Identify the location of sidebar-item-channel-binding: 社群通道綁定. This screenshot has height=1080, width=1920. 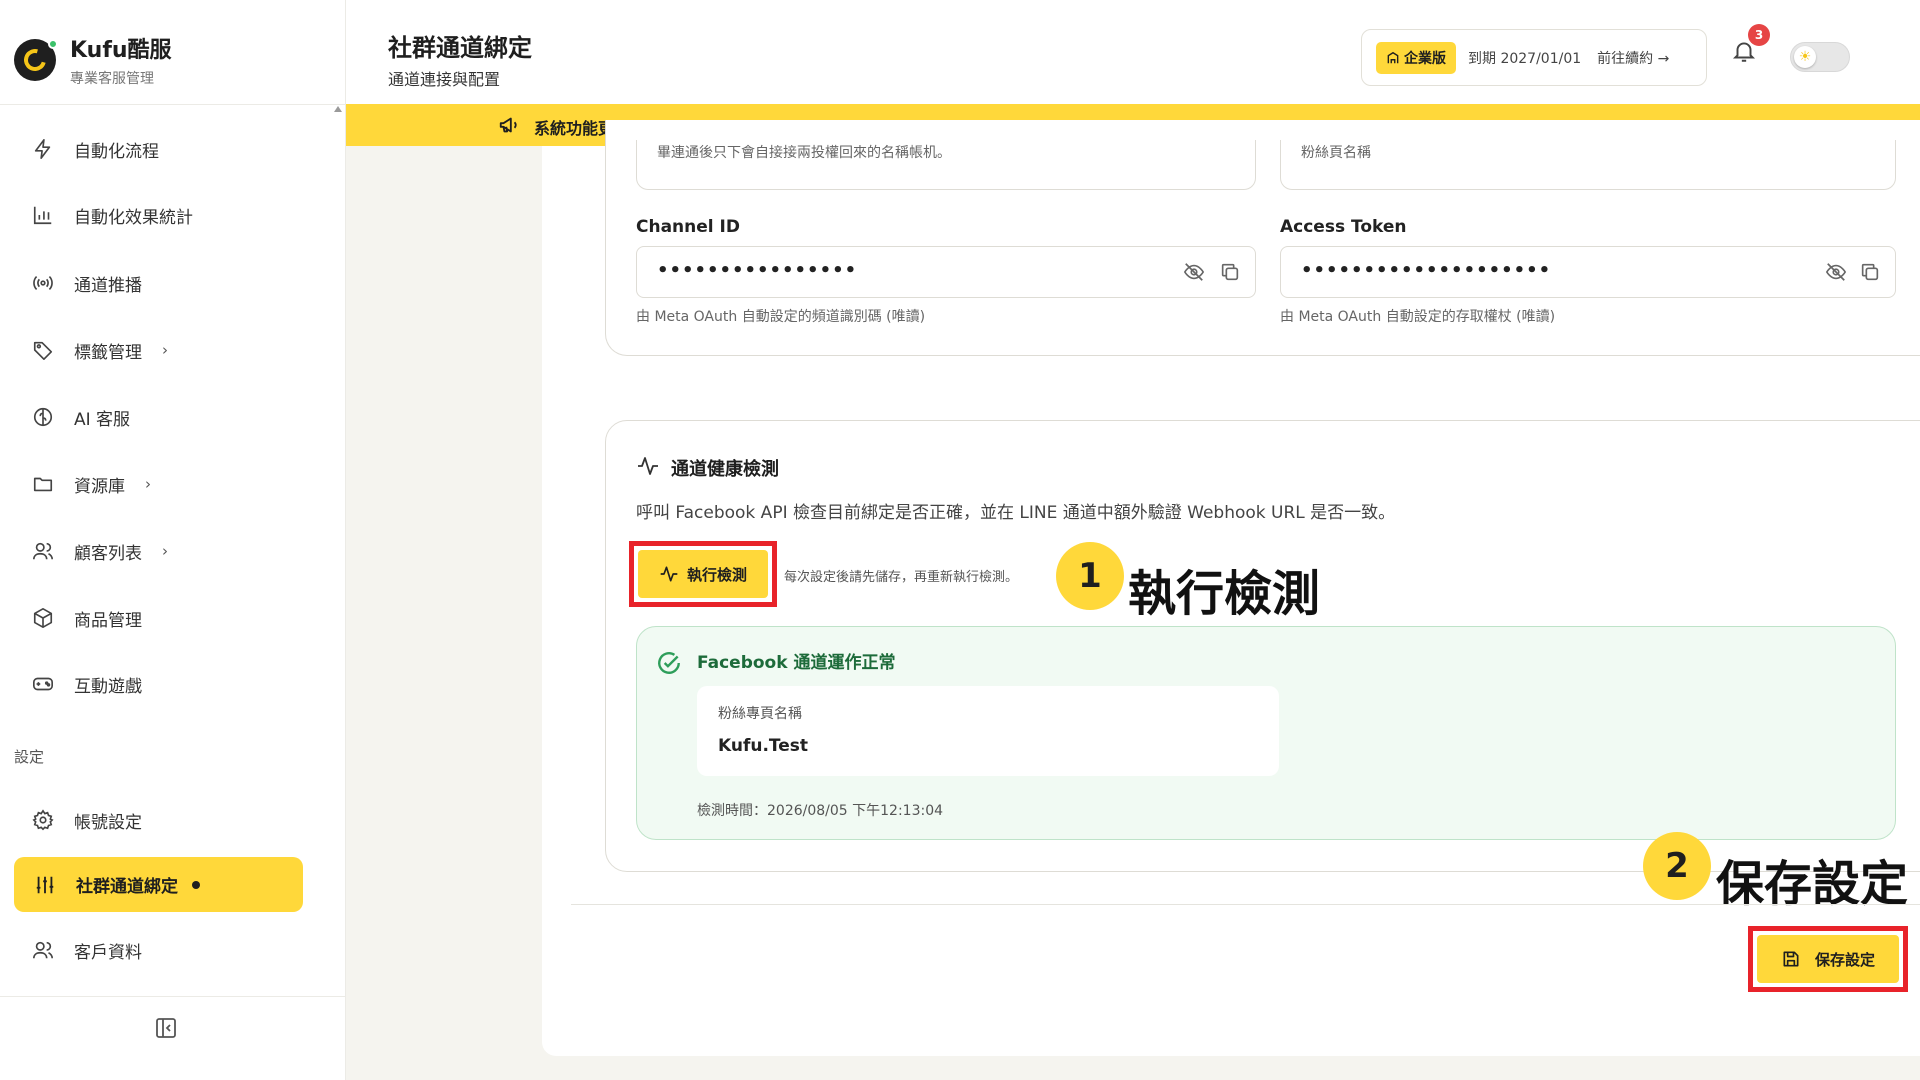
(158, 884).